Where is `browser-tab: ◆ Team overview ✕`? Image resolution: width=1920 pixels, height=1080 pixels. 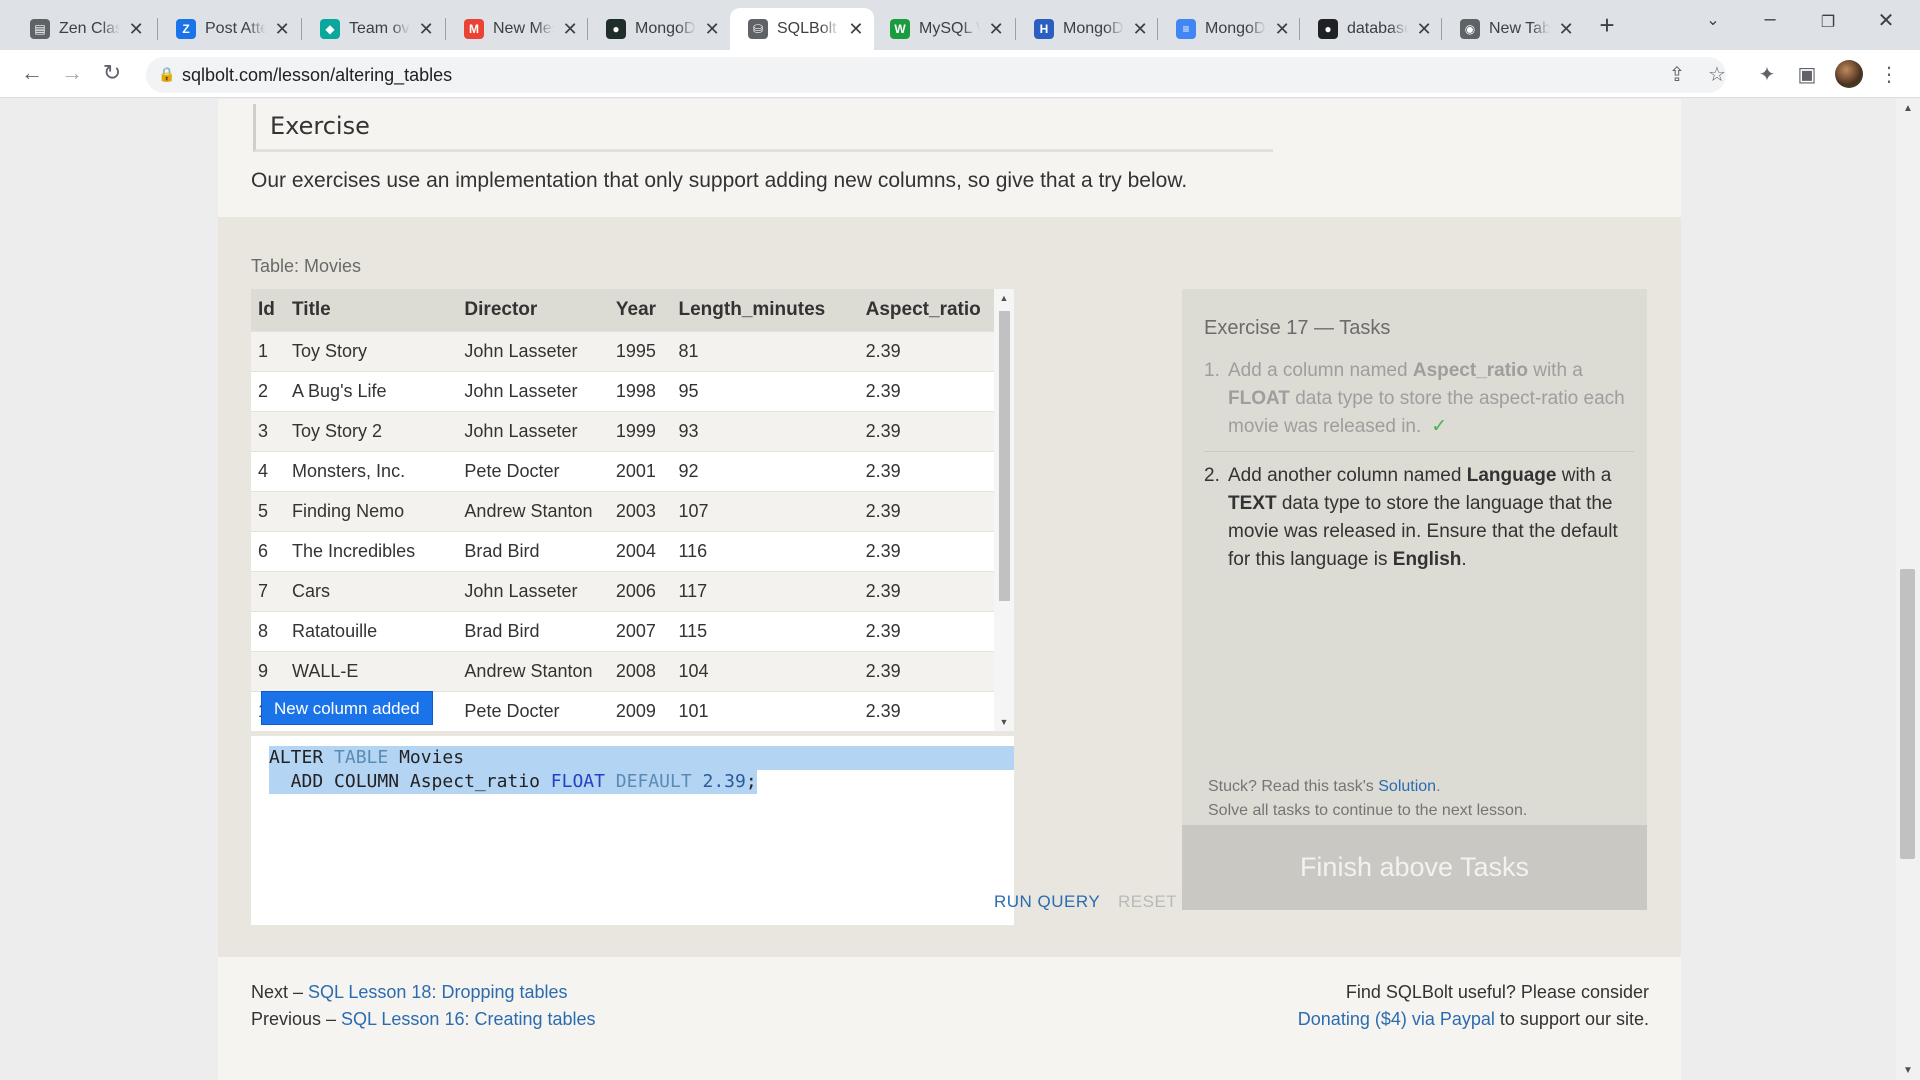 browser-tab: ◆ Team overview ✕ is located at coordinates (373, 29).